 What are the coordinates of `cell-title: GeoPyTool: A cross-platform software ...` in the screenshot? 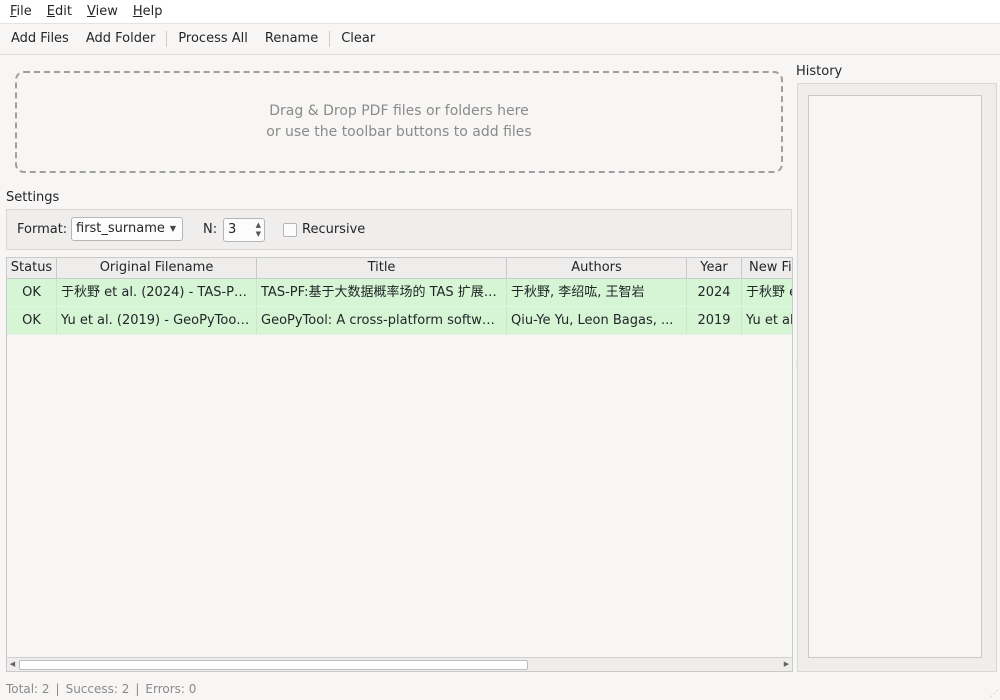 It's located at (382, 320).